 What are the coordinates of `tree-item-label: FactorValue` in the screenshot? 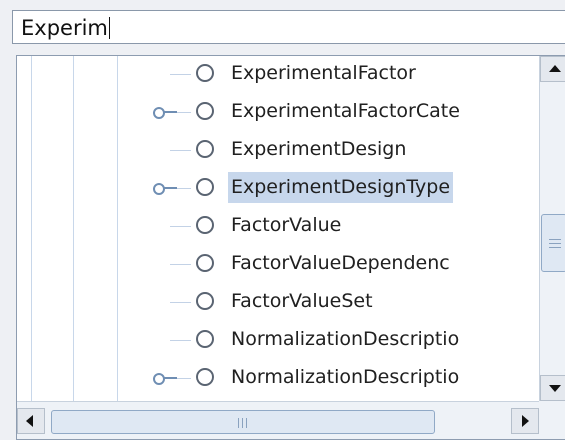 It's located at (286, 225).